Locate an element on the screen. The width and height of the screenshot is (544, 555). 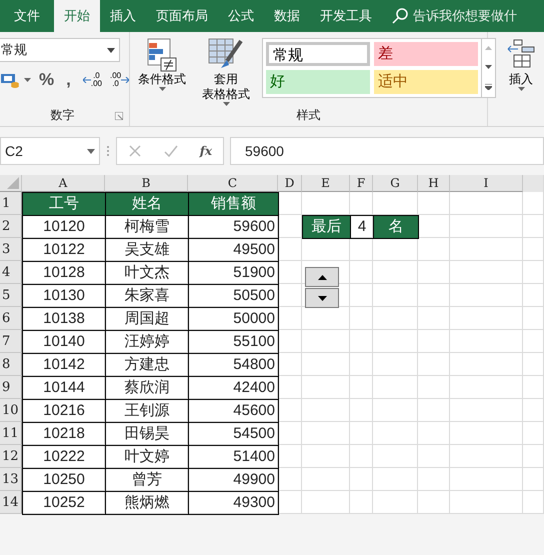
row-header: 13 is located at coordinates (11, 479).